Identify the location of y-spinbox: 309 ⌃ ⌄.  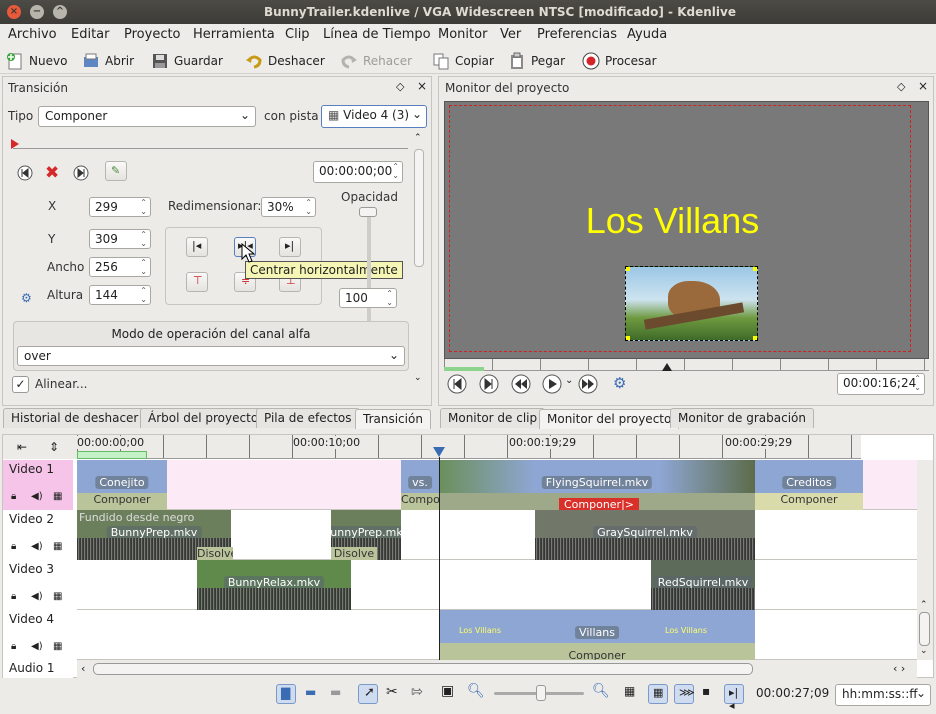
(120, 239).